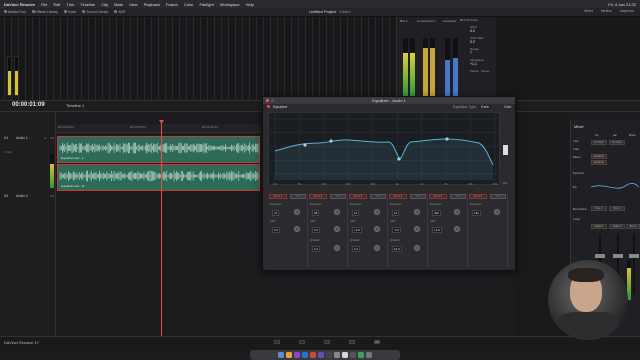 The image size is (640, 360). Describe the element at coordinates (436, 213) in the screenshot. I see `freq-value: 4k6` at that location.